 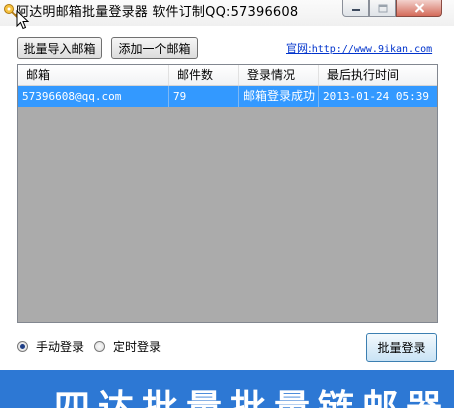 I want to click on cell-email: 57396608@qq.com, so click(x=93, y=96).